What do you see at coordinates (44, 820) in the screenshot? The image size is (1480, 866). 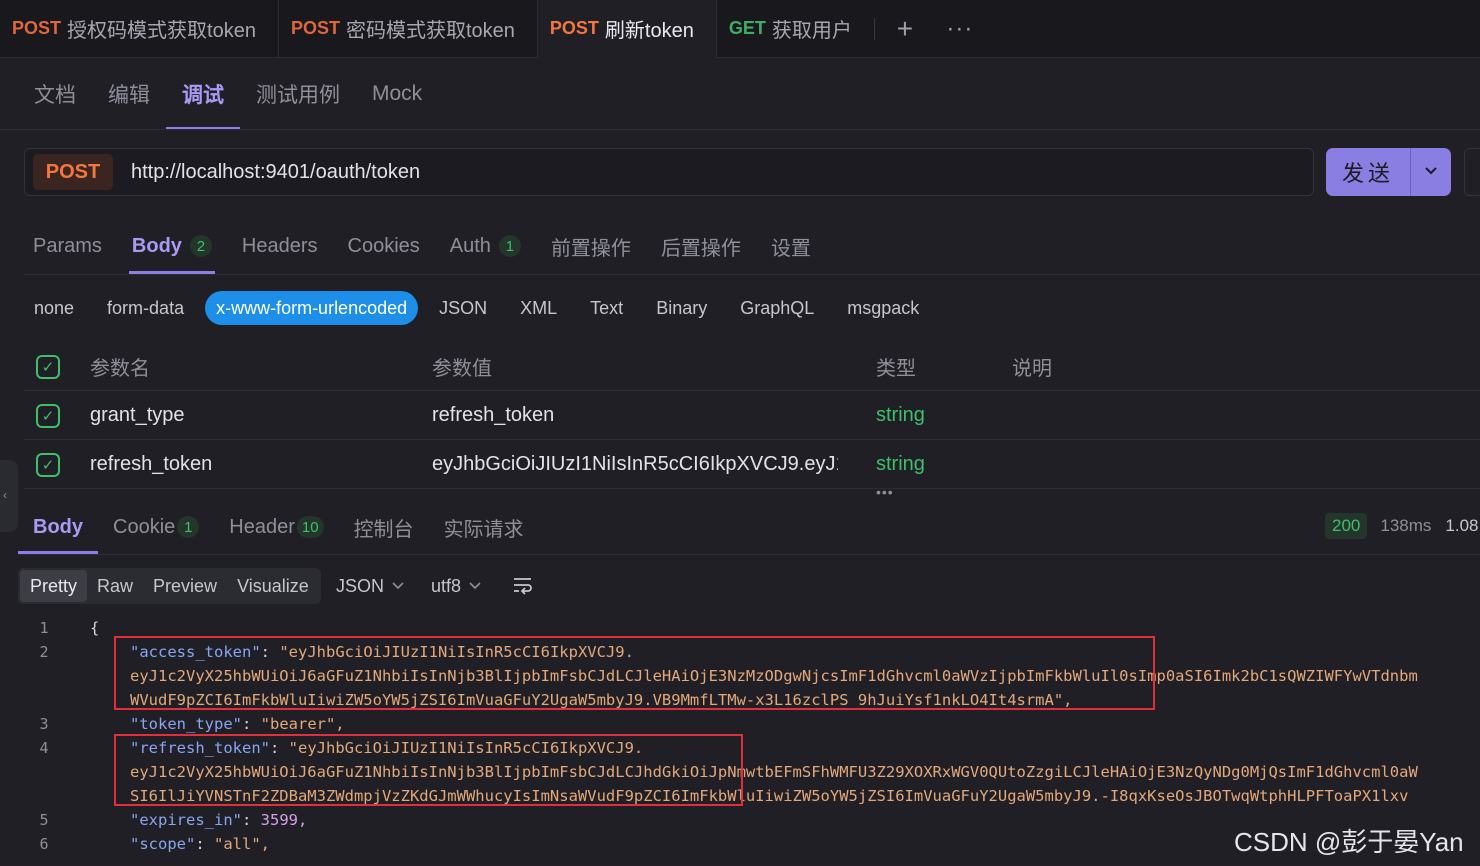 I see `line-number: 5` at bounding box center [44, 820].